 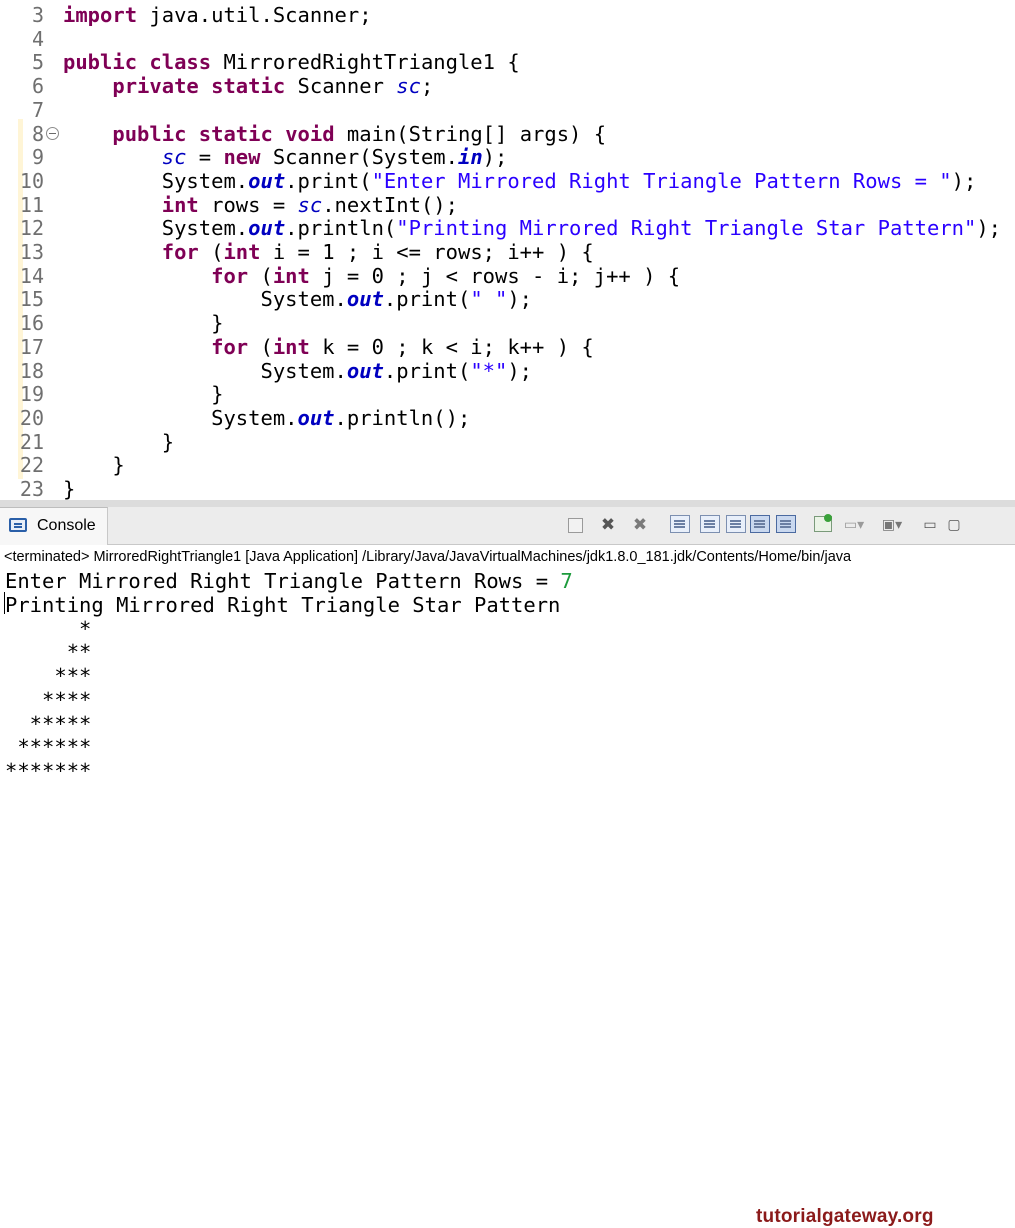 I want to click on line-number: 22, so click(x=22, y=465).